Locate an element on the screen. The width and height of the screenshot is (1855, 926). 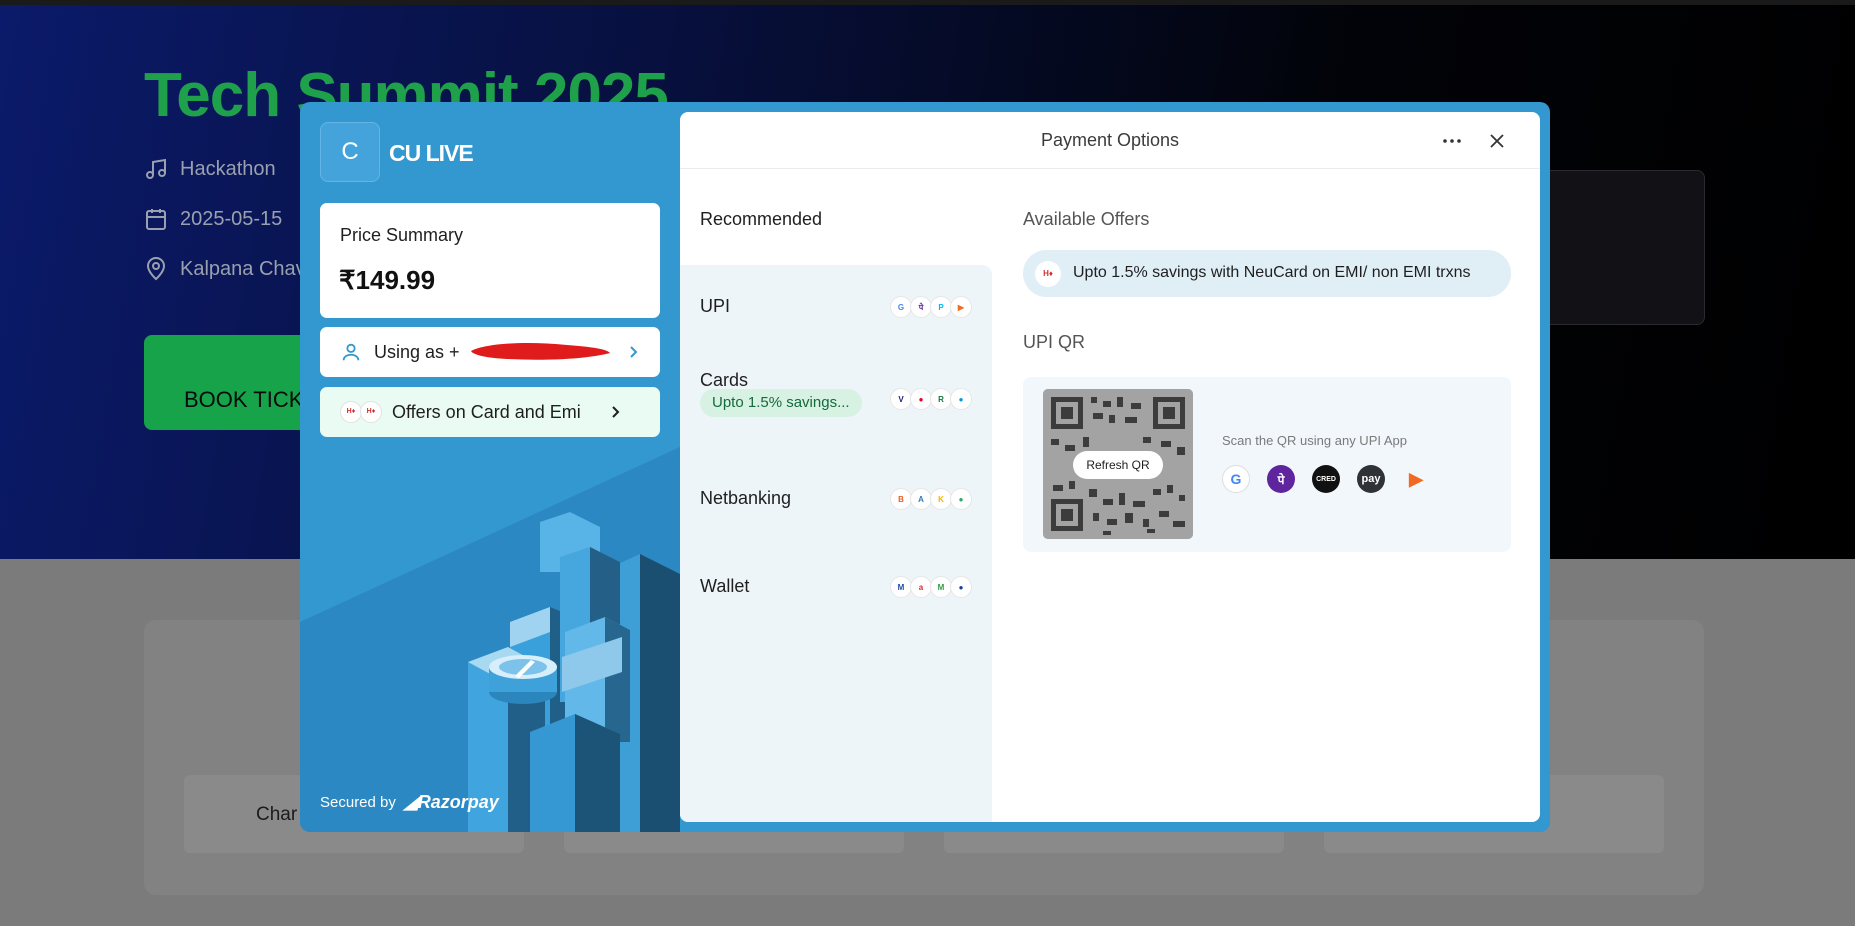
available-offers-label: Available Offers is located at coordinates (1086, 219).